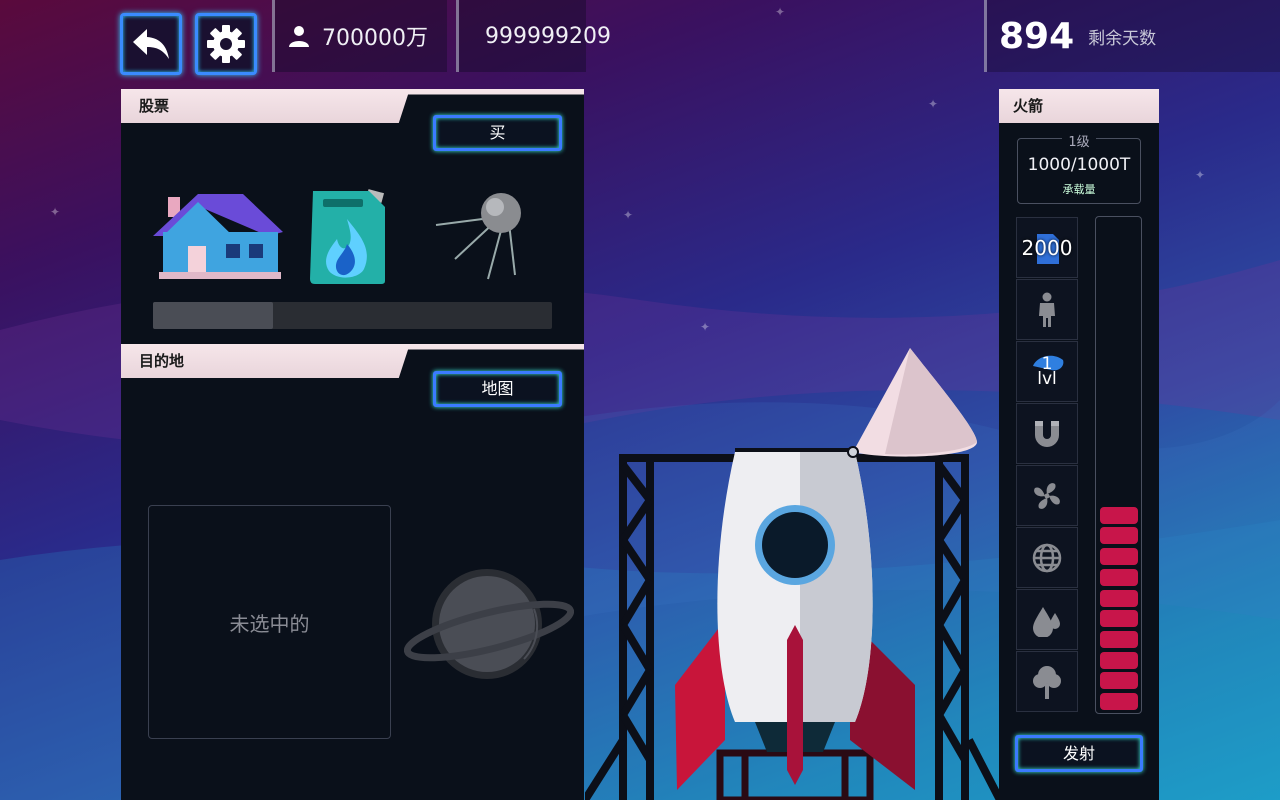  What do you see at coordinates (548, 36) in the screenshot?
I see `research-value: 999999209` at bounding box center [548, 36].